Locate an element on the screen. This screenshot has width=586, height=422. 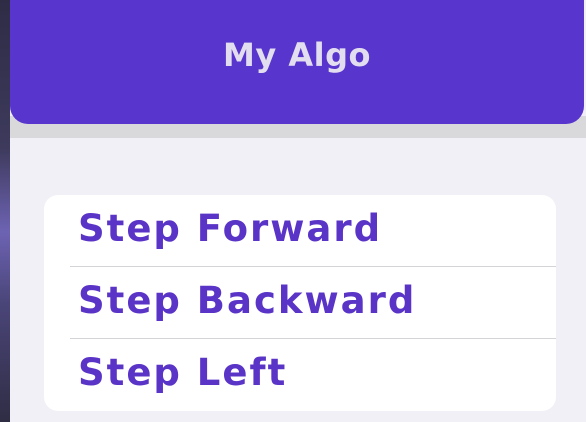
list-item-step-backward: Step Backward is located at coordinates (317, 303).